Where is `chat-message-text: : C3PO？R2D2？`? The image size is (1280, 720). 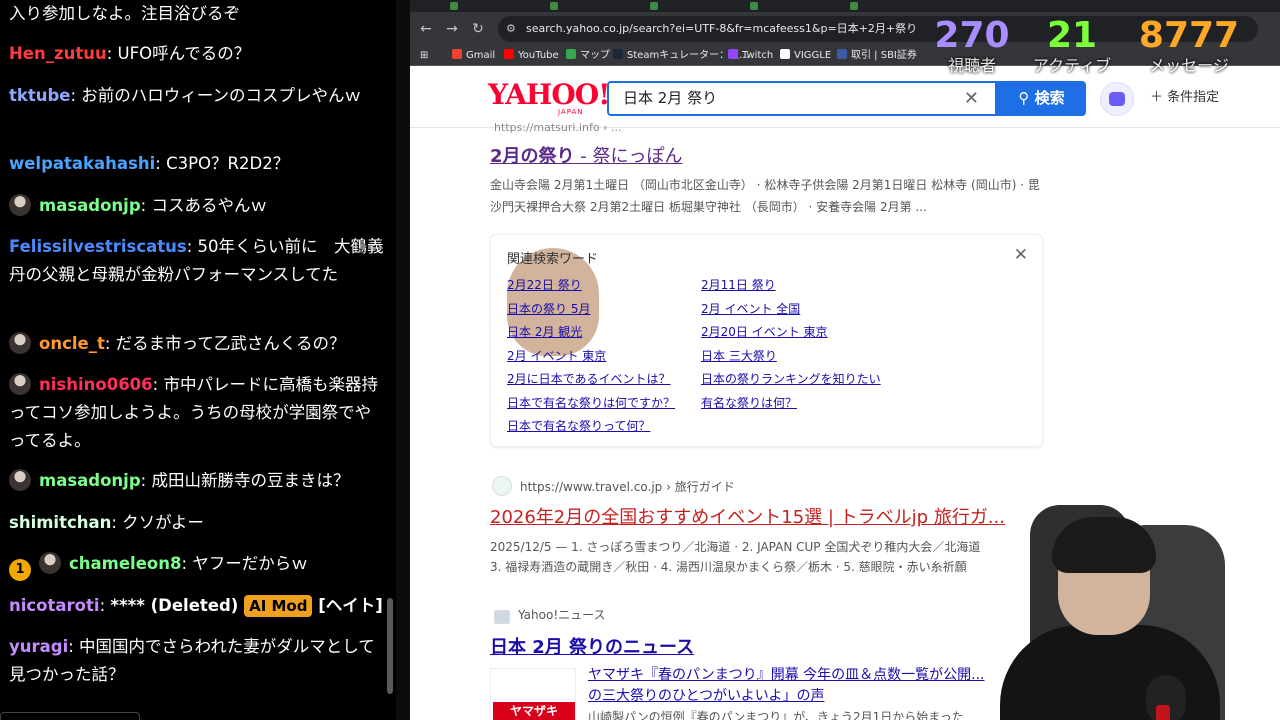
chat-message-text: : C3PO？R2D2？ is located at coordinates (222, 163).